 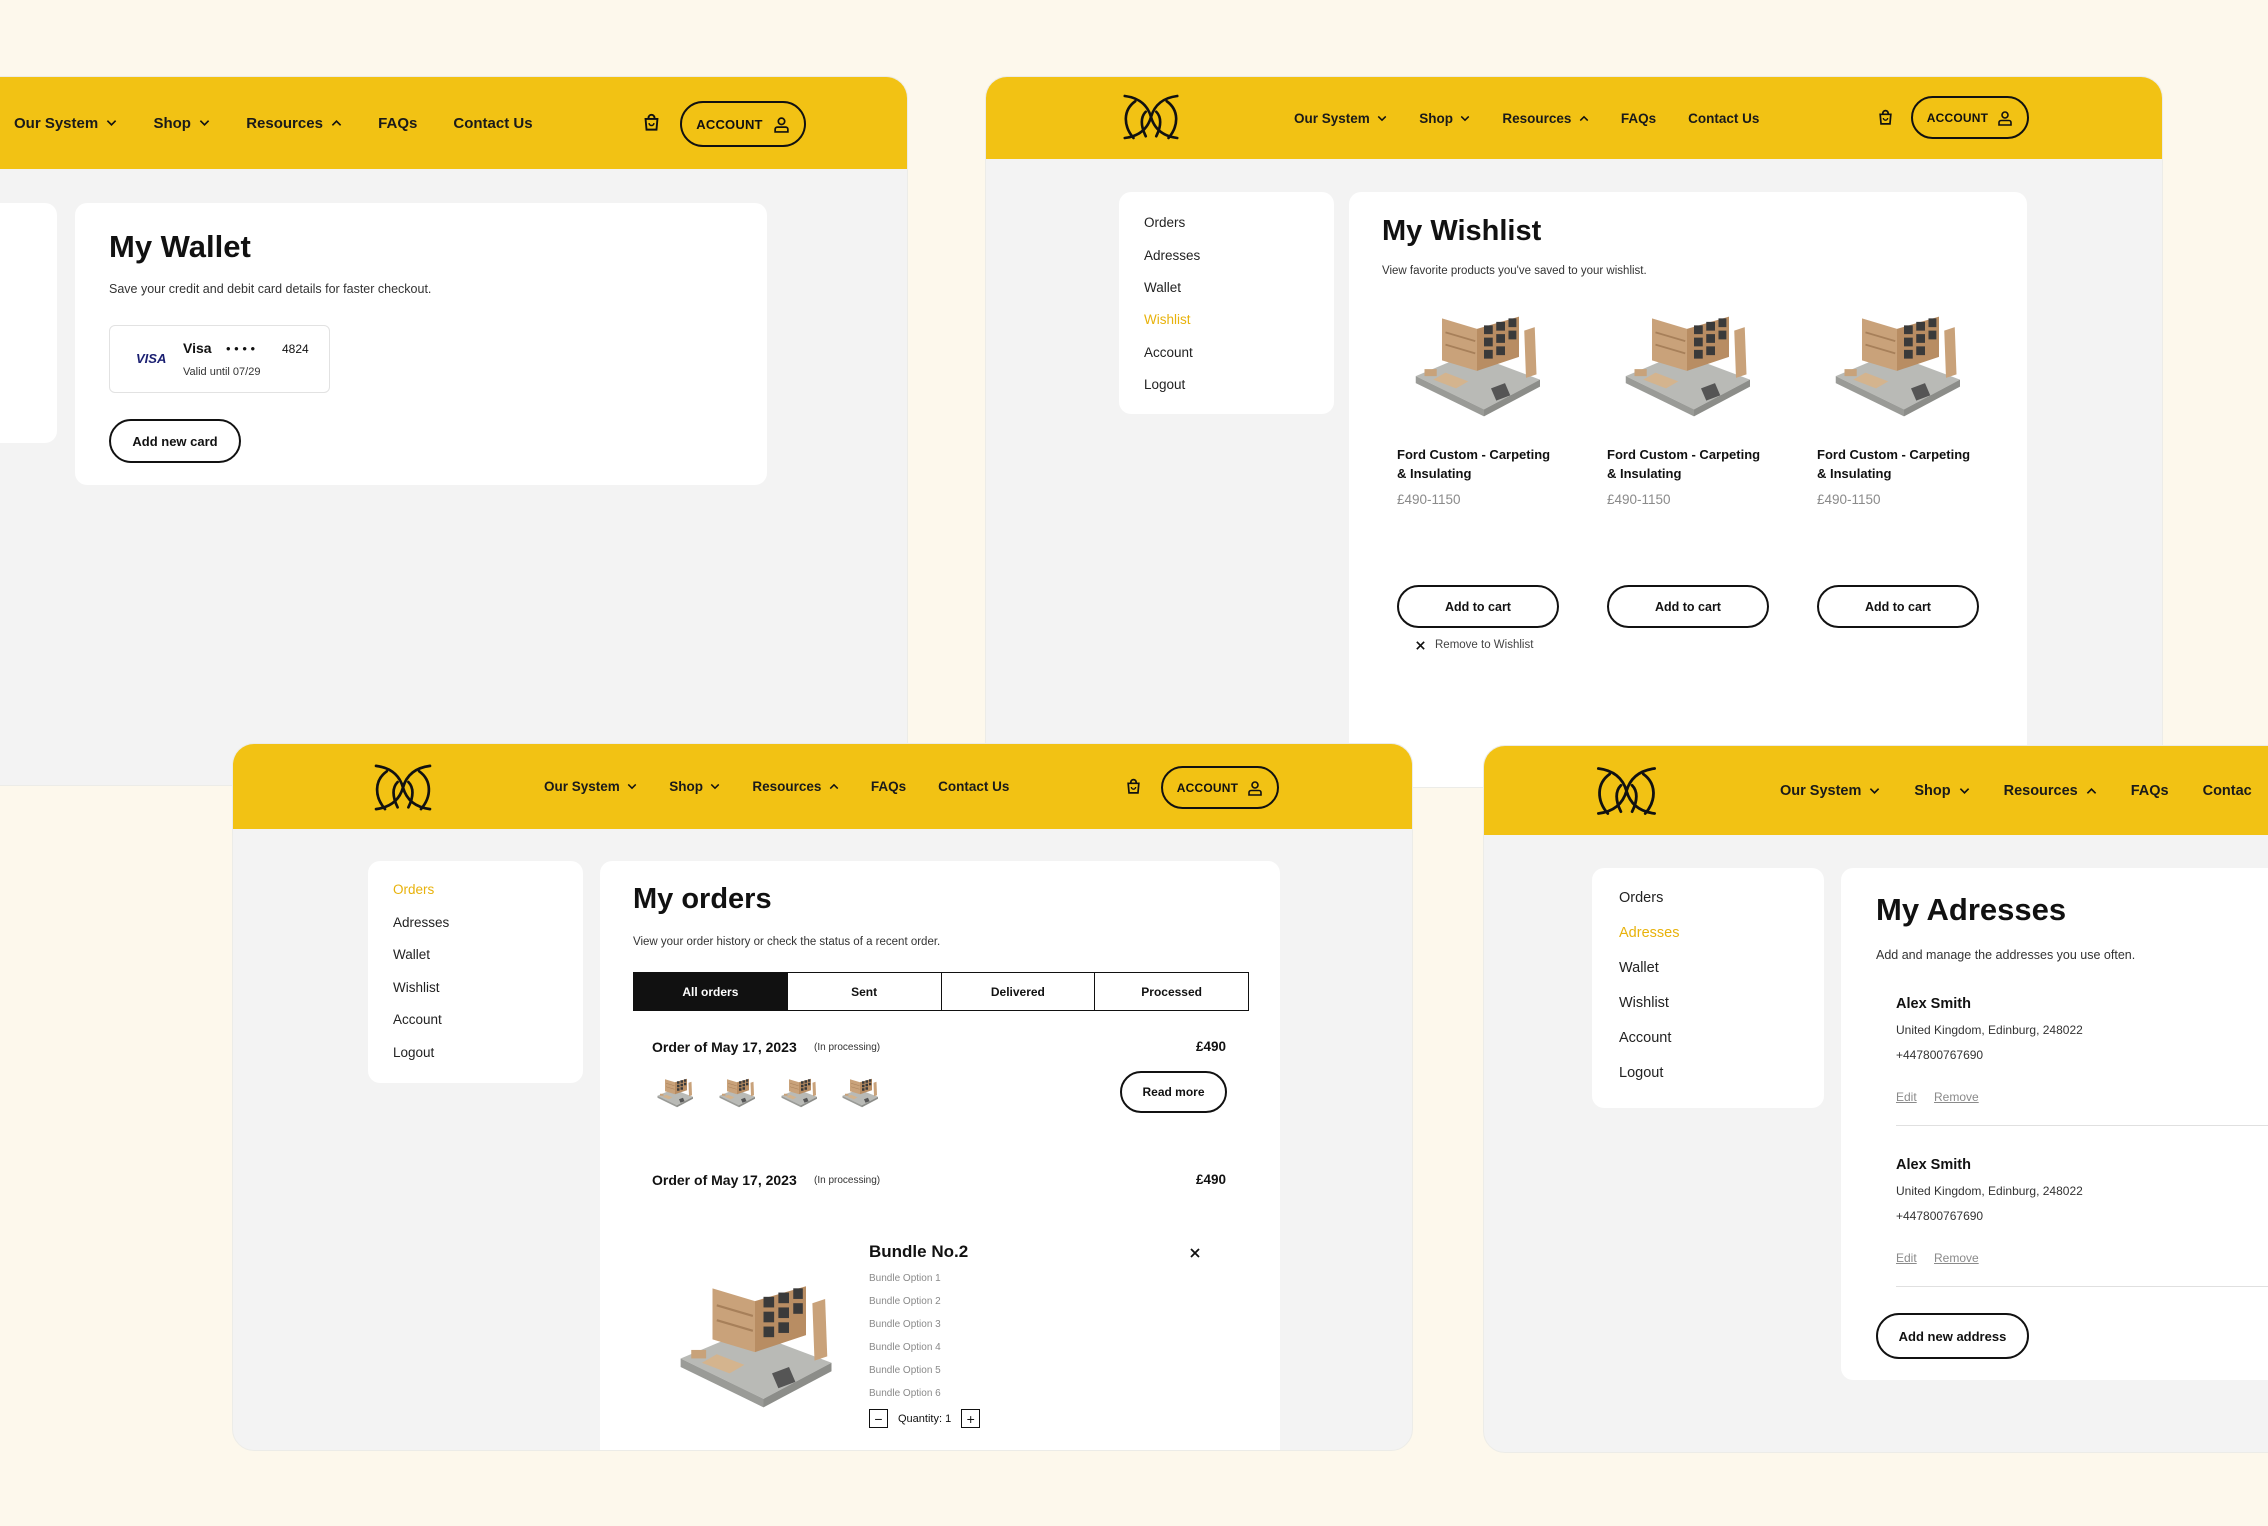 What do you see at coordinates (175, 441) in the screenshot?
I see `add-card-button: Add new card` at bounding box center [175, 441].